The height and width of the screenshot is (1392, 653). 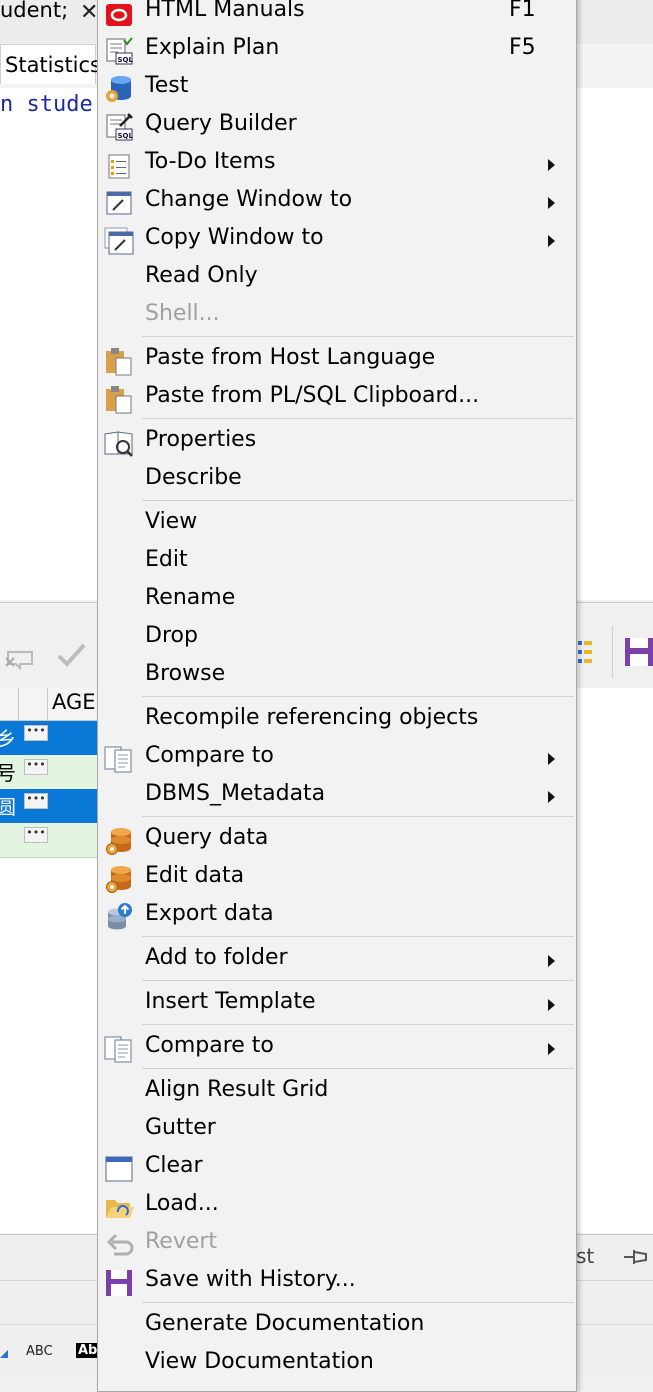 What do you see at coordinates (171, 635) in the screenshot?
I see `menu-item-label: Drop` at bounding box center [171, 635].